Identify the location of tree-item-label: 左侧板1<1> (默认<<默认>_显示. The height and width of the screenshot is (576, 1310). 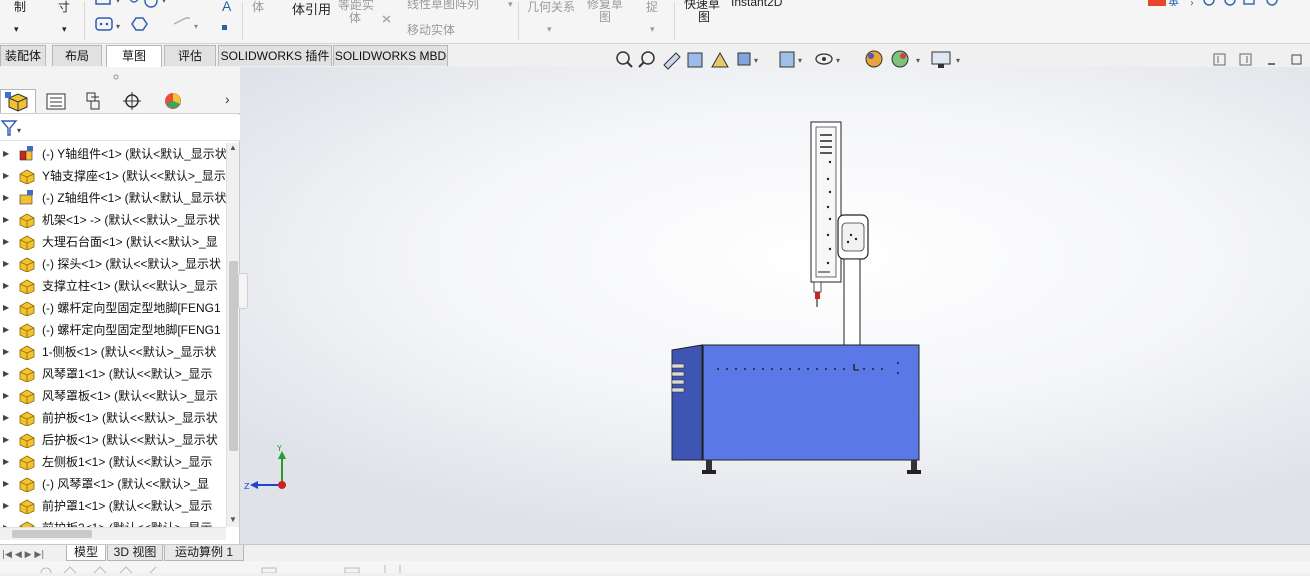
(127, 462).